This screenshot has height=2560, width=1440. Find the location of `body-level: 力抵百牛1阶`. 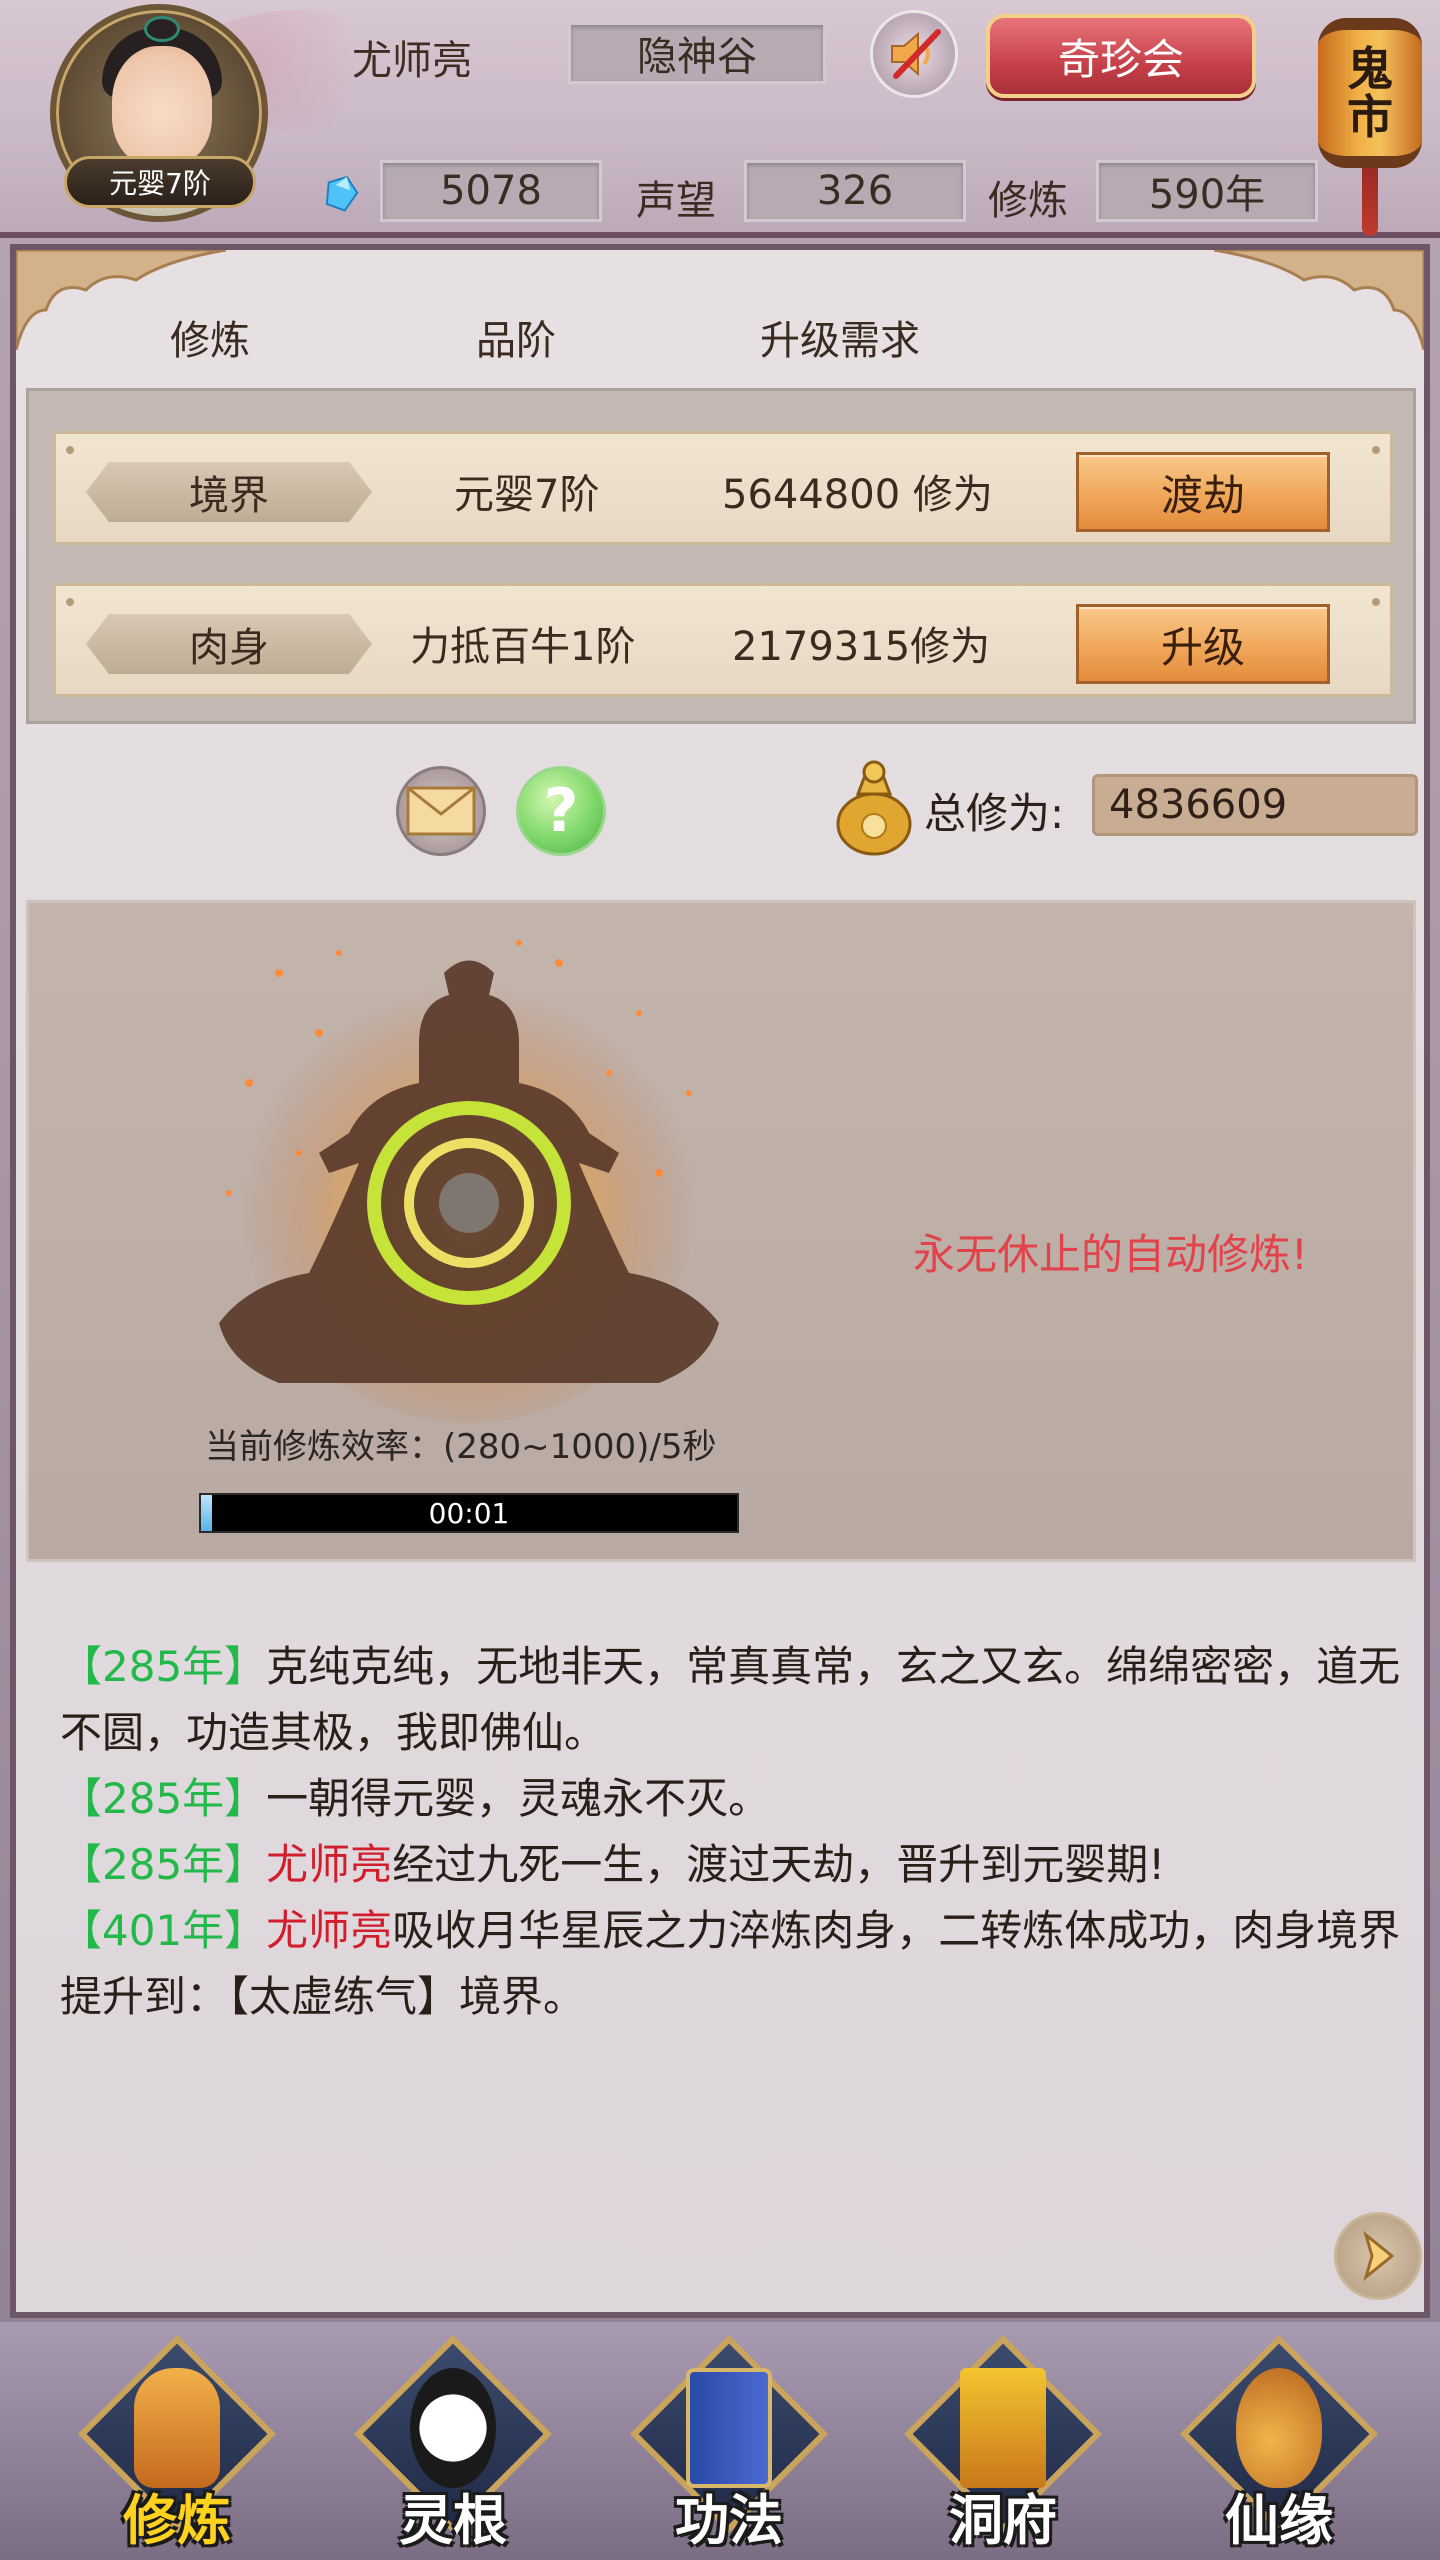

body-level: 力抵百牛1阶 is located at coordinates (523, 647).